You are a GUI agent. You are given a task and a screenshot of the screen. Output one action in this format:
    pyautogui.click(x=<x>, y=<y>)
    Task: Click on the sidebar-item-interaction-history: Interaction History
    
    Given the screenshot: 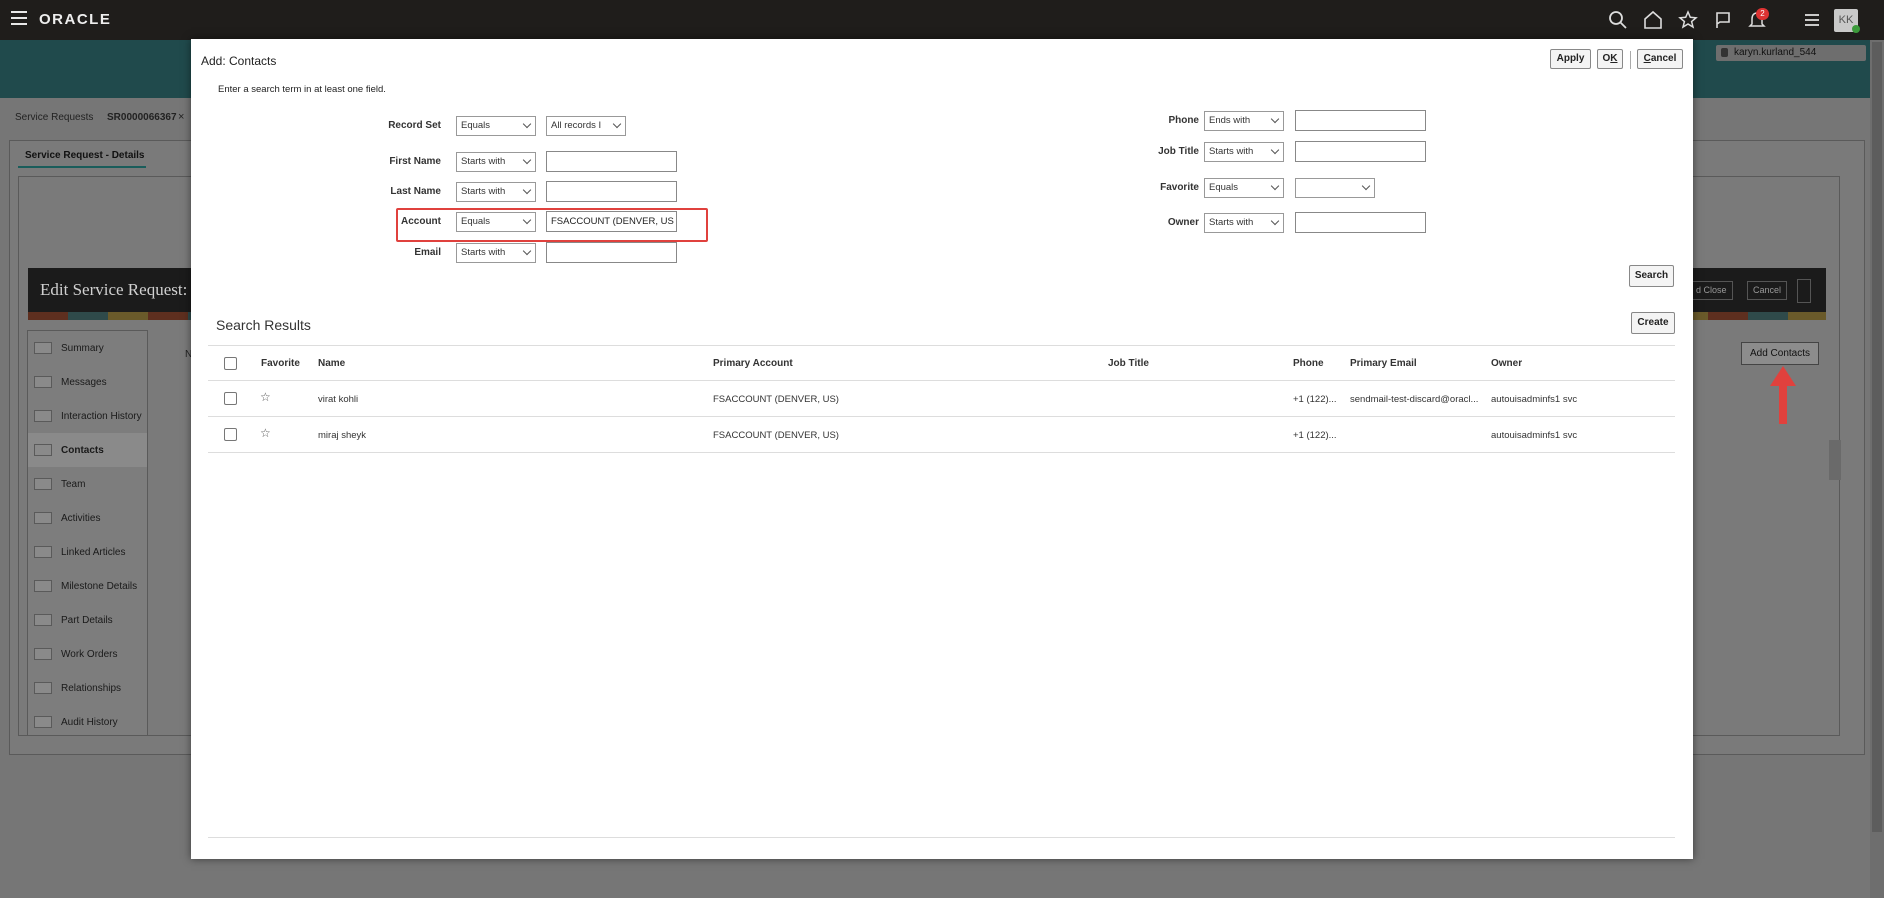 What is the action you would take?
    pyautogui.click(x=87, y=416)
    